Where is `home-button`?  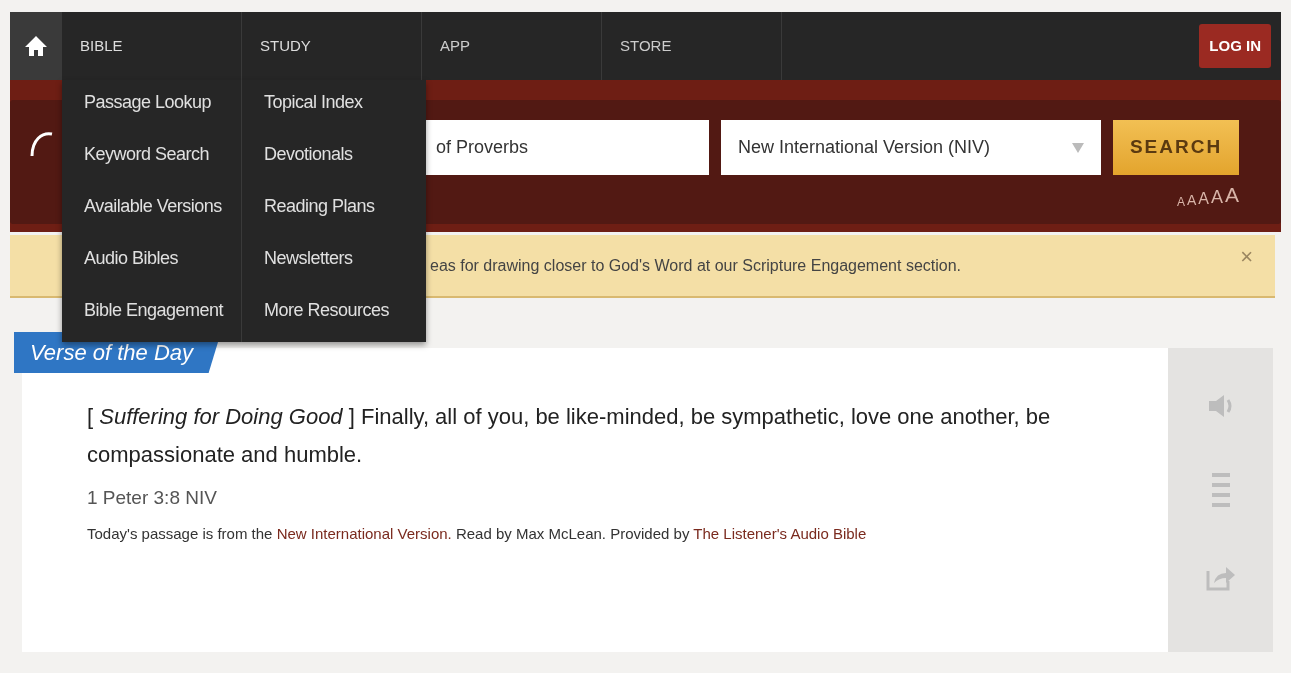
home-button is located at coordinates (36, 46).